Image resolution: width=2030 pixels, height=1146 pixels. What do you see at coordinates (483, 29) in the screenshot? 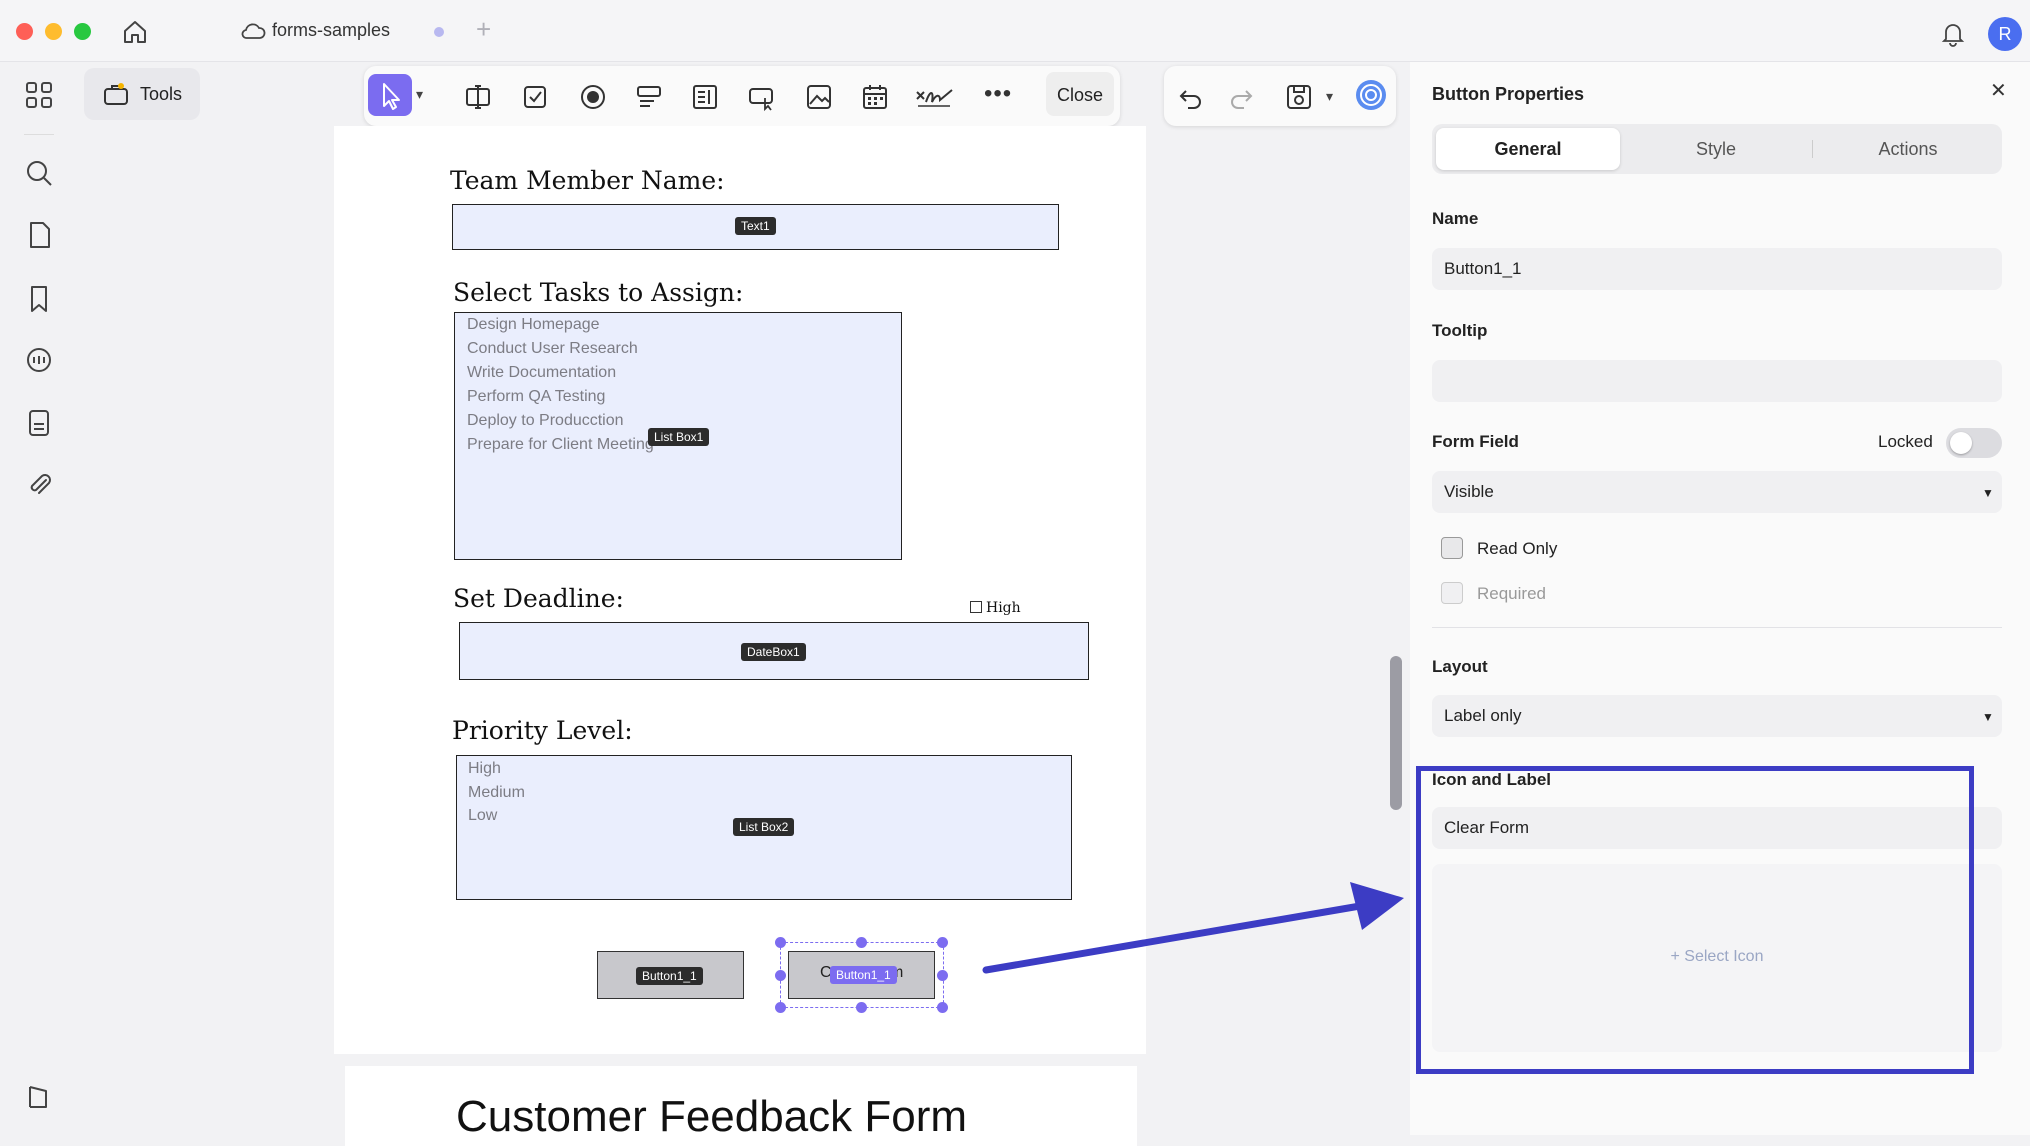
I see `new-tab-button: +` at bounding box center [483, 29].